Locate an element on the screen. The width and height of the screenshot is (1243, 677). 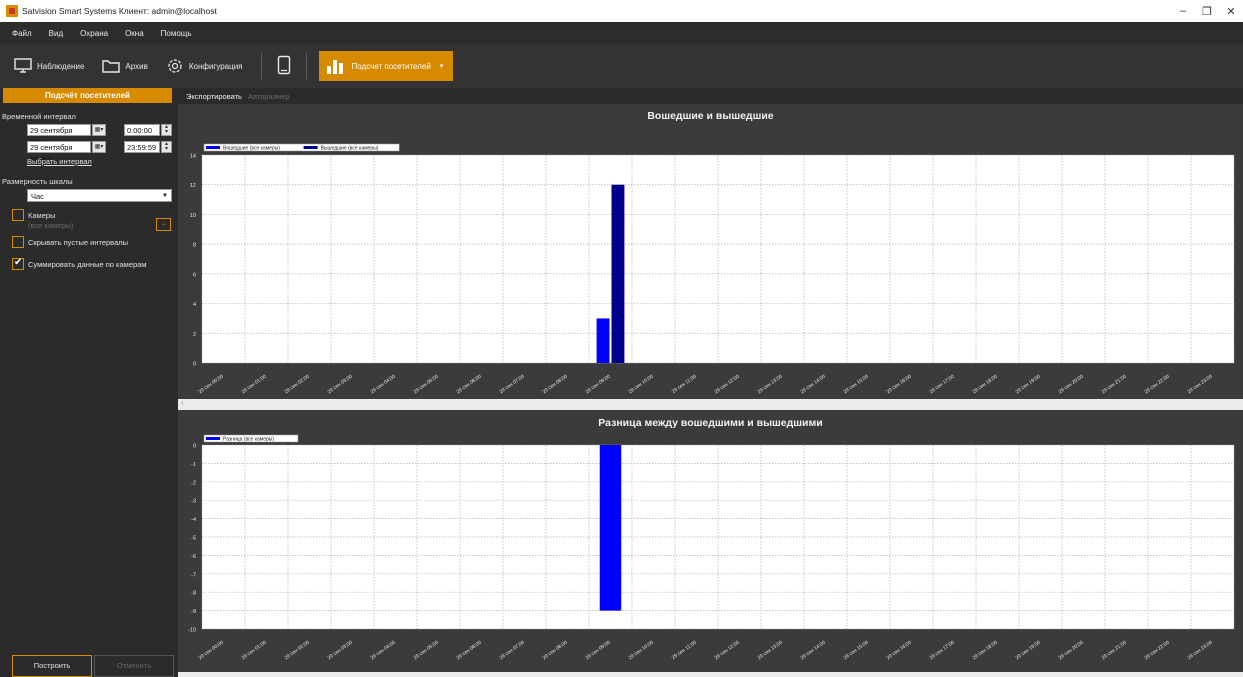
close-button: ✕ is located at coordinates (1231, 11).